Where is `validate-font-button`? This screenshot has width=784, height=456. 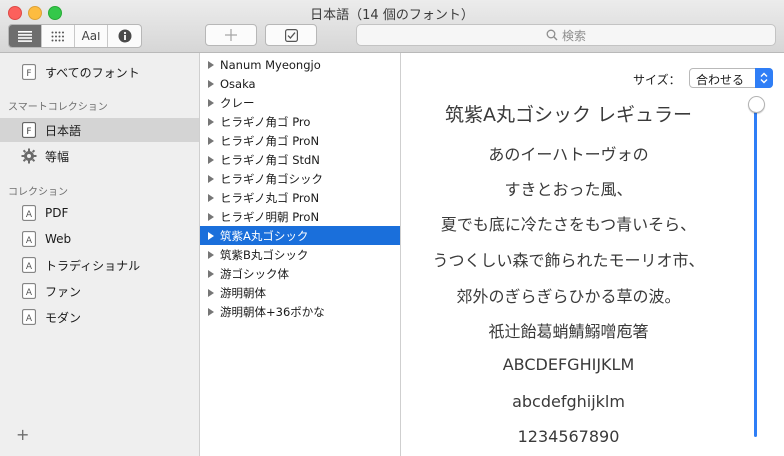
validate-font-button is located at coordinates (291, 35).